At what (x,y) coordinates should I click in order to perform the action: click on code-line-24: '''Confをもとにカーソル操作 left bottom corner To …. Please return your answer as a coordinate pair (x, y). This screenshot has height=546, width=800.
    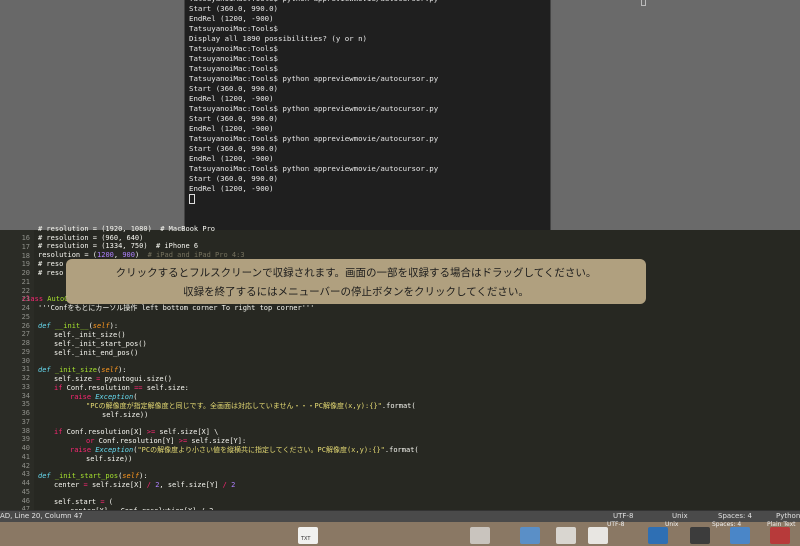
    Looking at the image, I should click on (176, 308).